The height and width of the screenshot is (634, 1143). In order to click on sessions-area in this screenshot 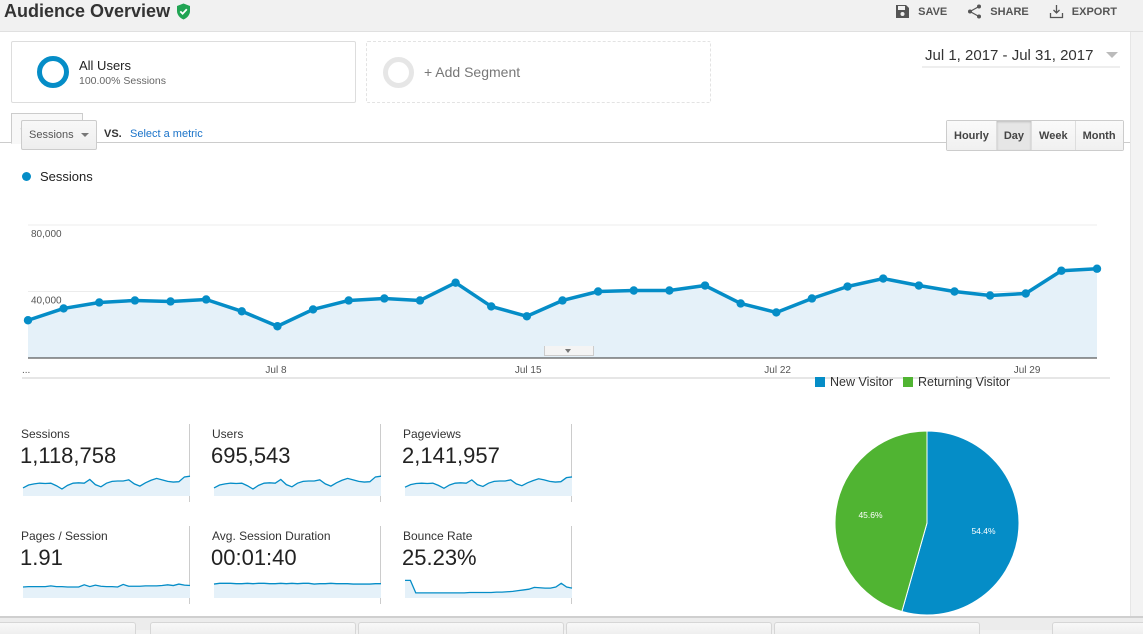, I will do `click(562, 313)`.